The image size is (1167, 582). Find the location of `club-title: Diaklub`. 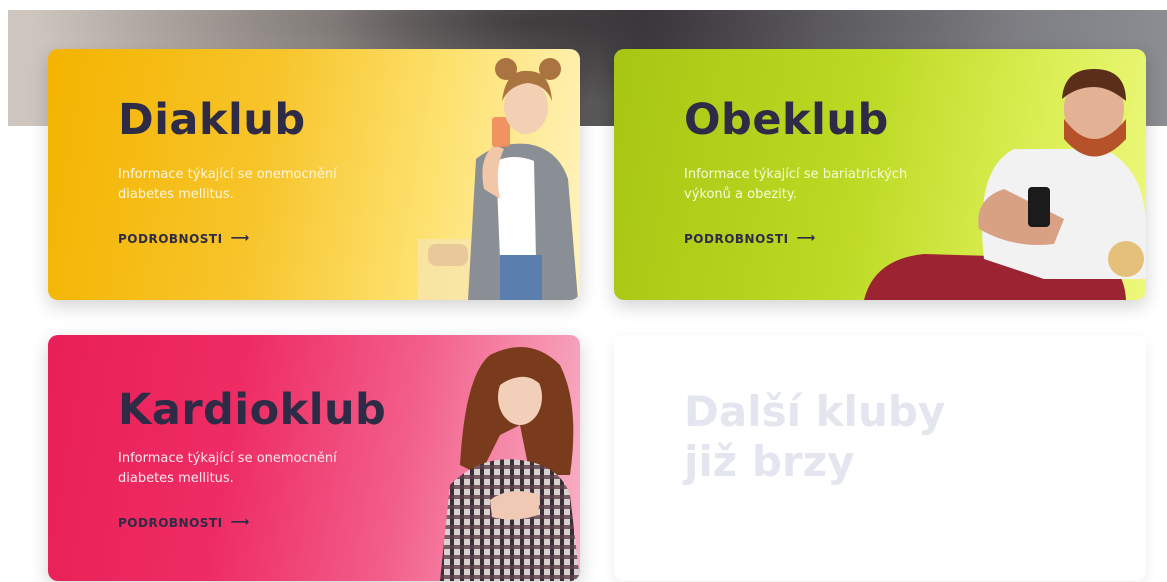

club-title: Diaklub is located at coordinates (212, 120).